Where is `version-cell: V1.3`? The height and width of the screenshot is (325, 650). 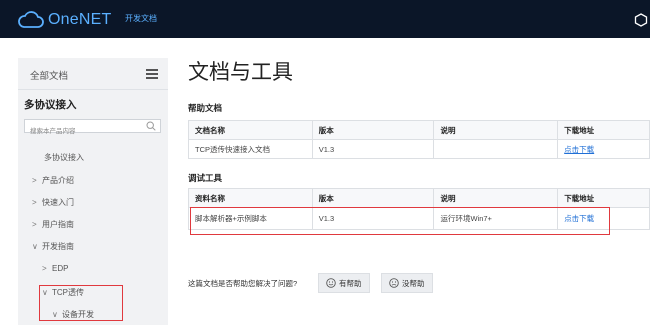
version-cell: V1.3 is located at coordinates (373, 149).